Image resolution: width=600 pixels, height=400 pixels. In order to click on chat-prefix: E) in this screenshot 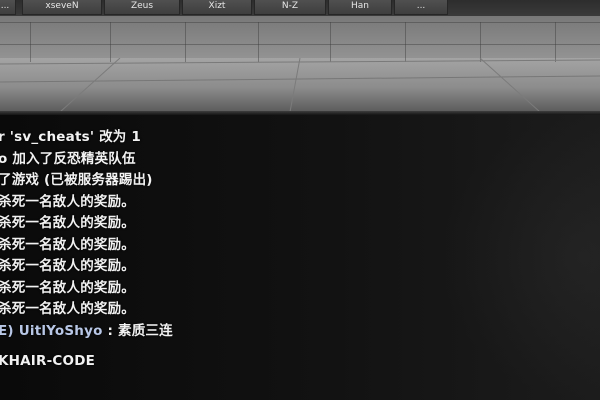, I will do `click(7, 331)`.